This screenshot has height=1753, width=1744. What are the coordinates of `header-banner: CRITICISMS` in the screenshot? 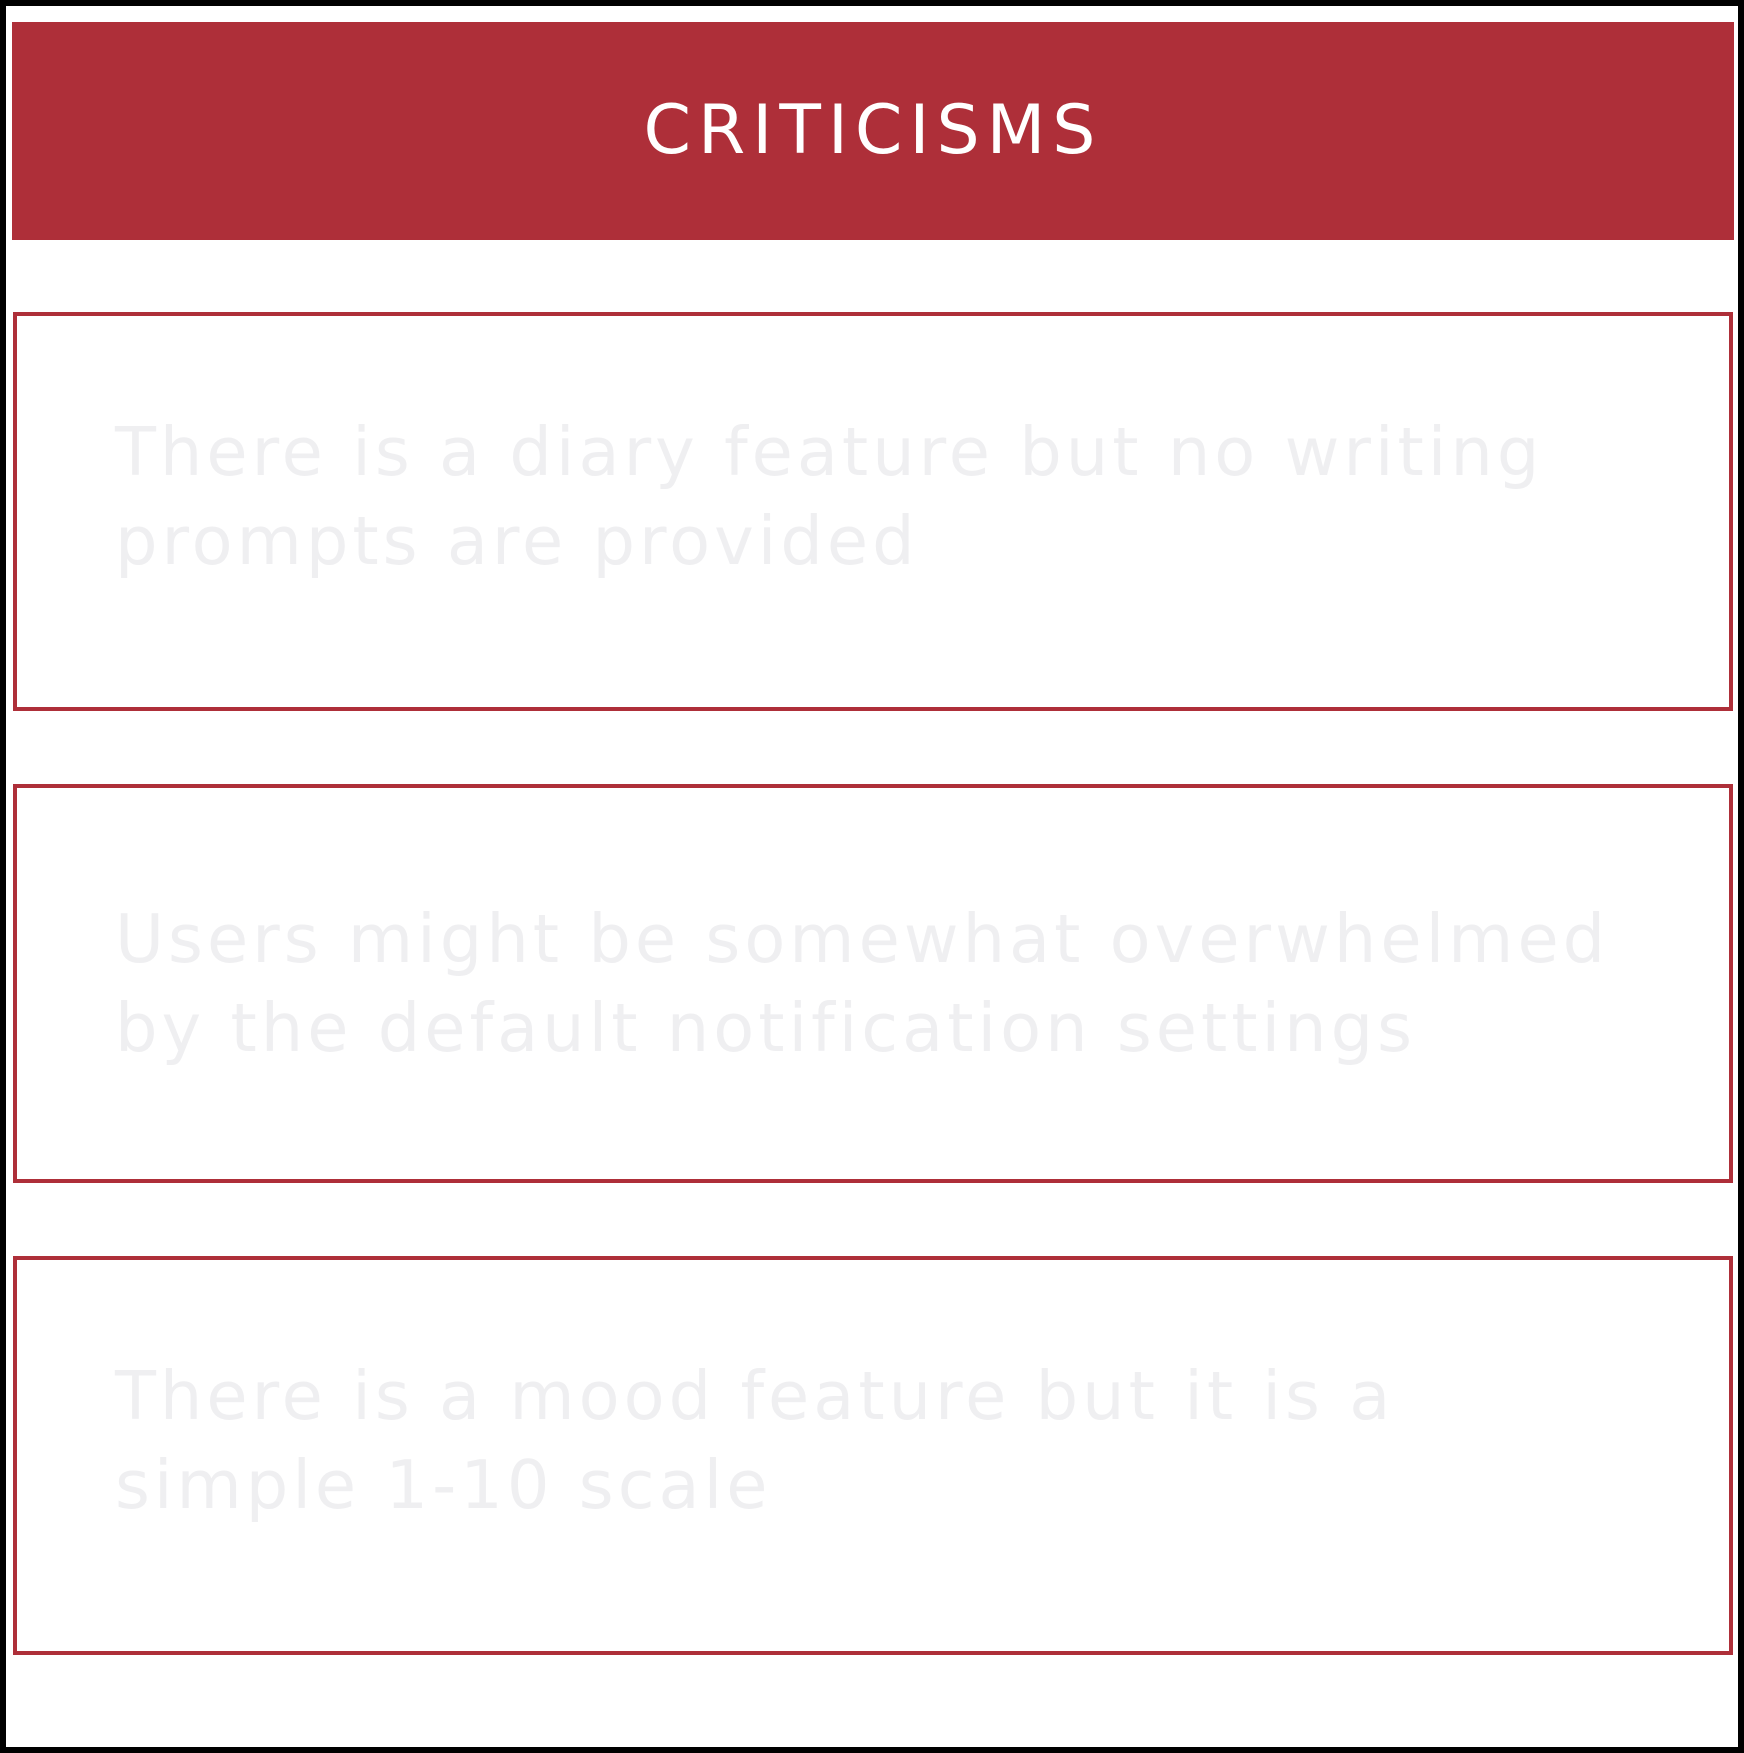 It's located at (873, 131).